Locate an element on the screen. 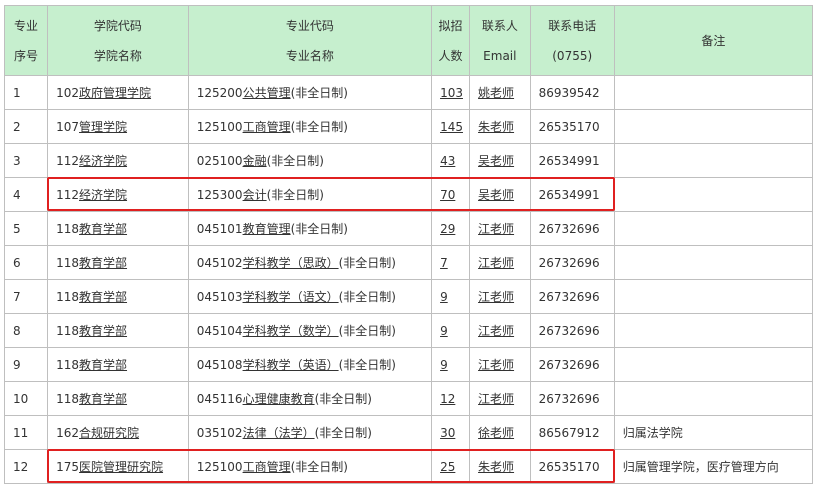 This screenshot has width=815, height=501. contact-email-link: 姚老师 is located at coordinates (496, 93).